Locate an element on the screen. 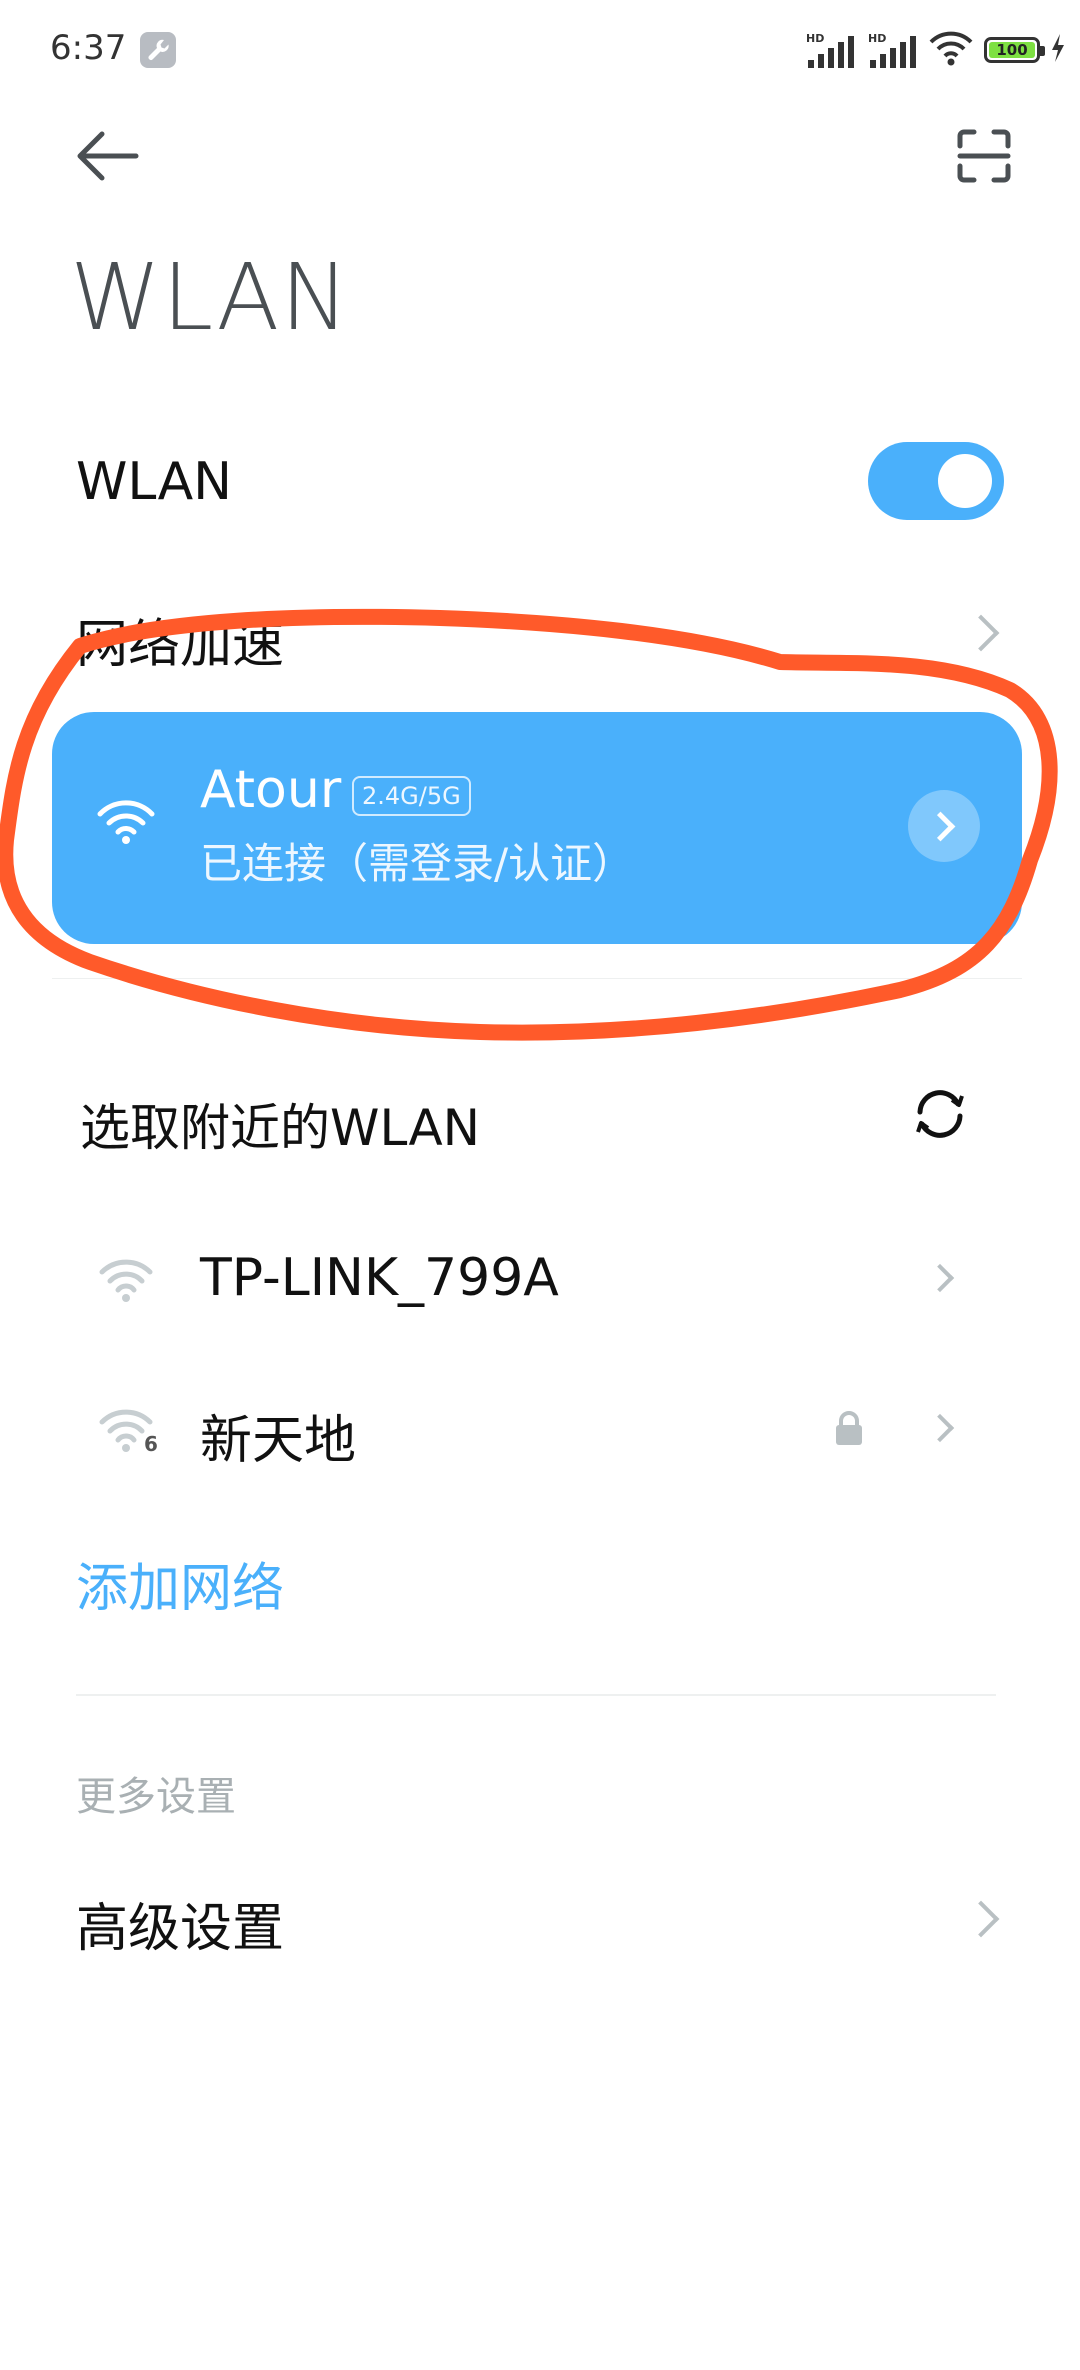  back-arrow-icon is located at coordinates (108, 156).